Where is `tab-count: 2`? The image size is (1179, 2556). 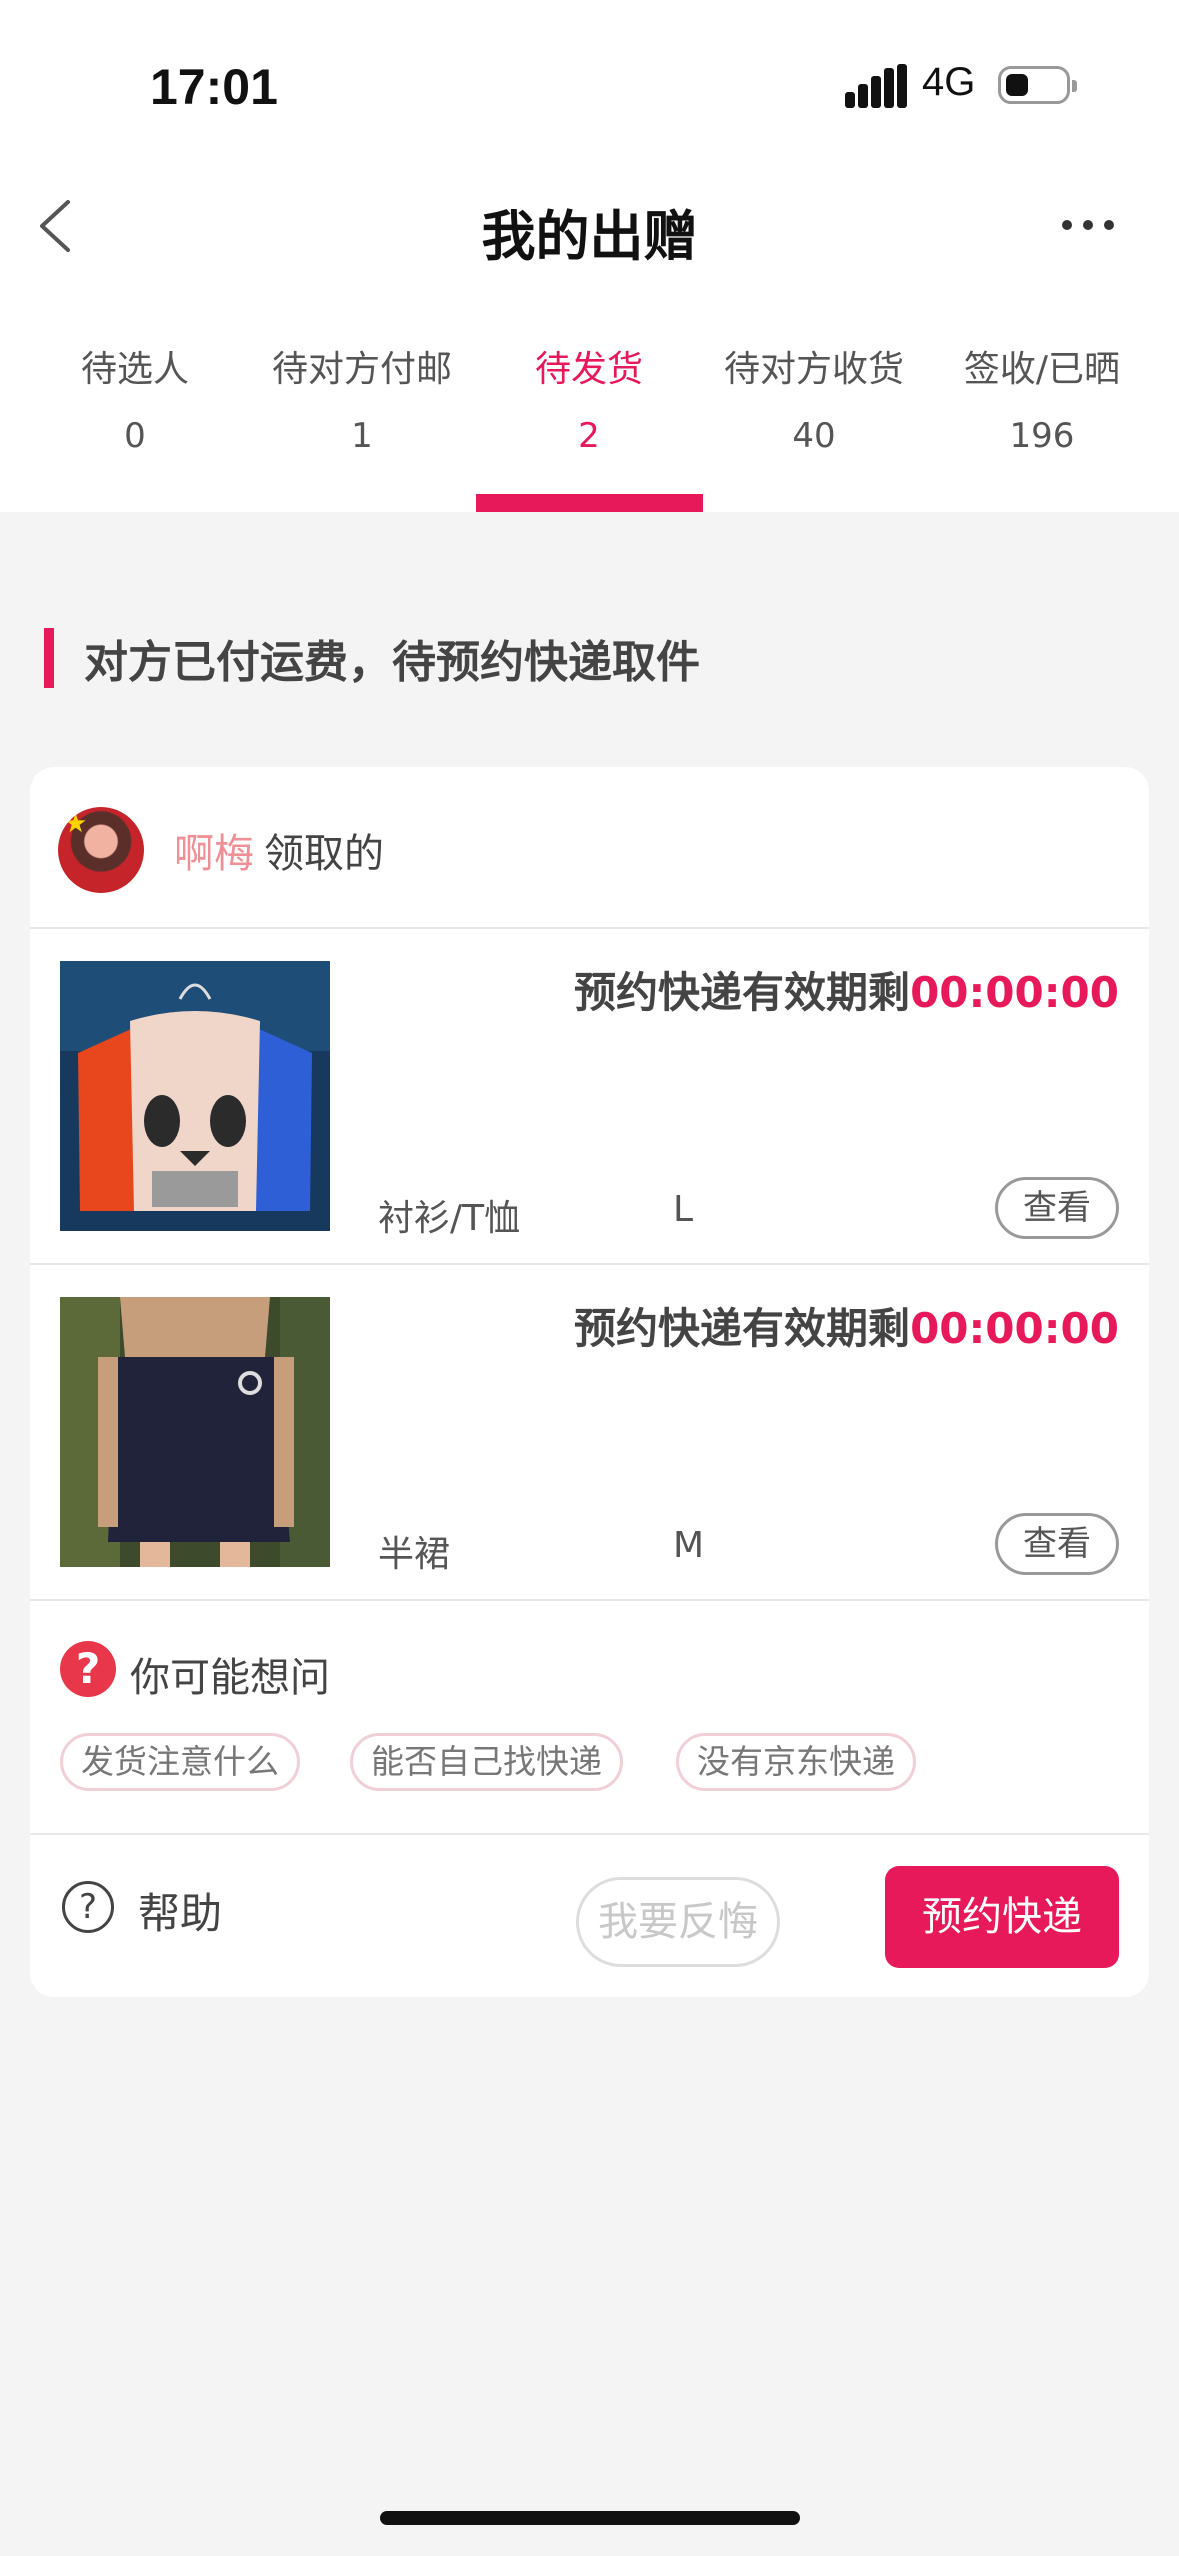 tab-count: 2 is located at coordinates (589, 436).